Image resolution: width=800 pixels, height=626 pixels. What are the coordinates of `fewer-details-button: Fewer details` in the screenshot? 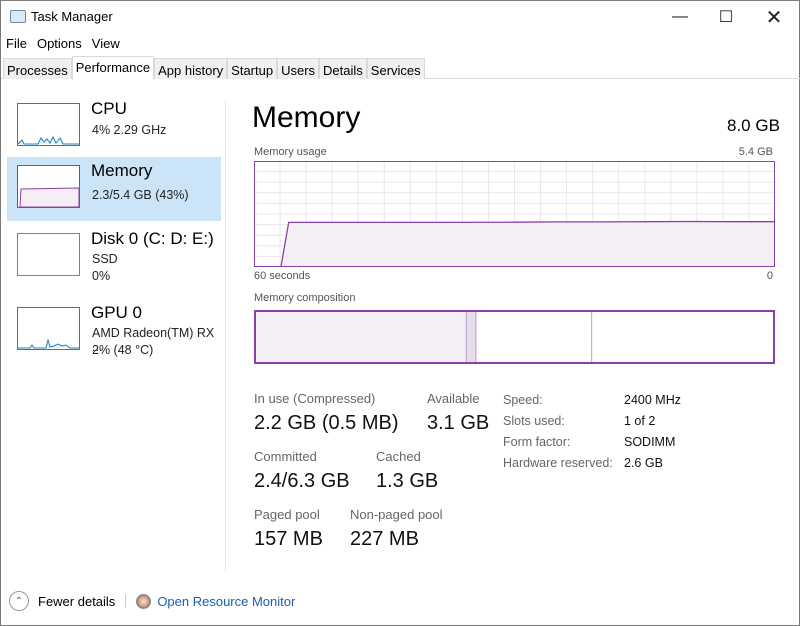 It's located at (76, 601).